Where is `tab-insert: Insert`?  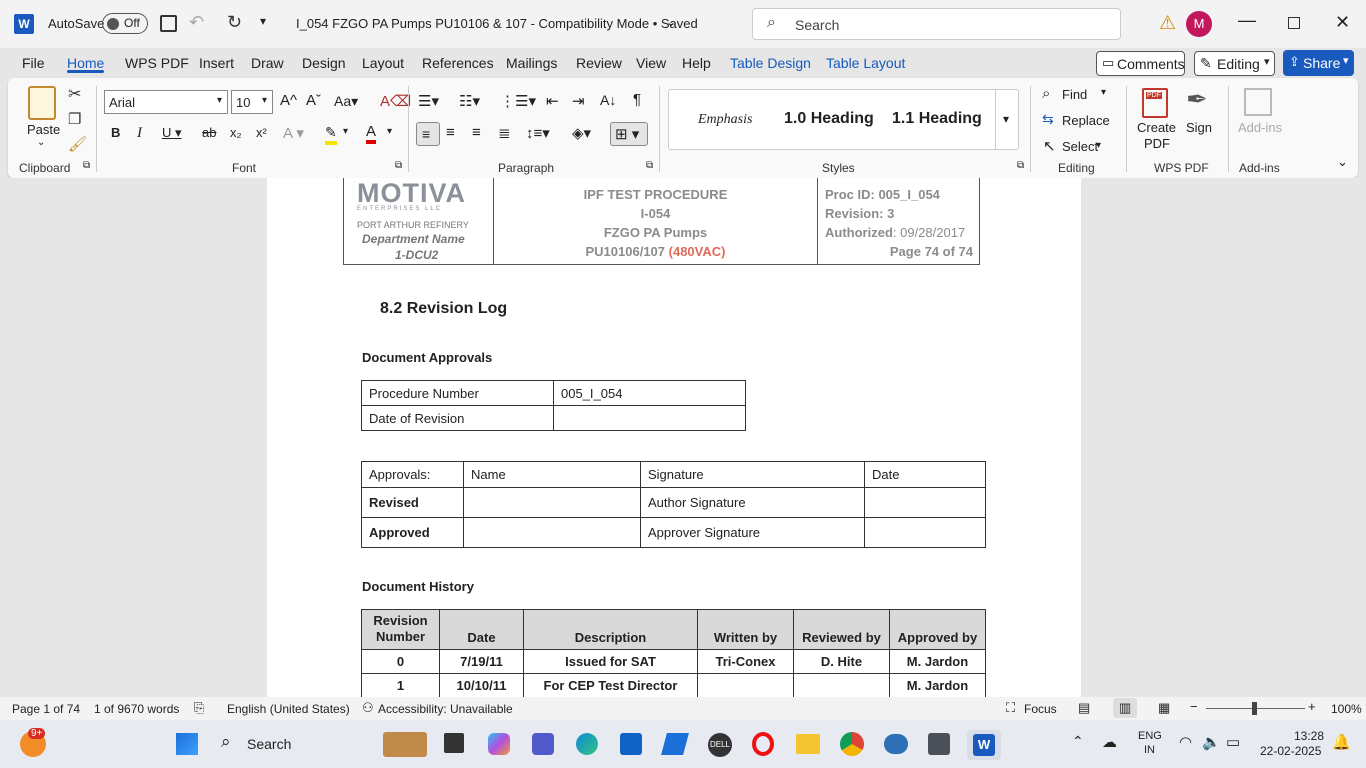 tab-insert: Insert is located at coordinates (216, 63).